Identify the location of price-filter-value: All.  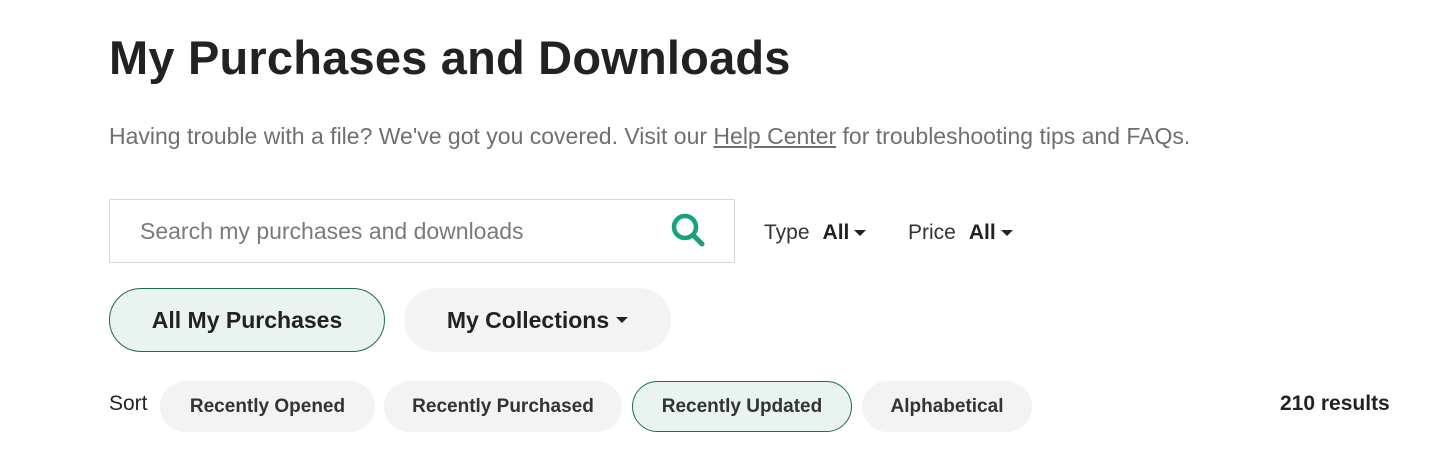
(982, 232).